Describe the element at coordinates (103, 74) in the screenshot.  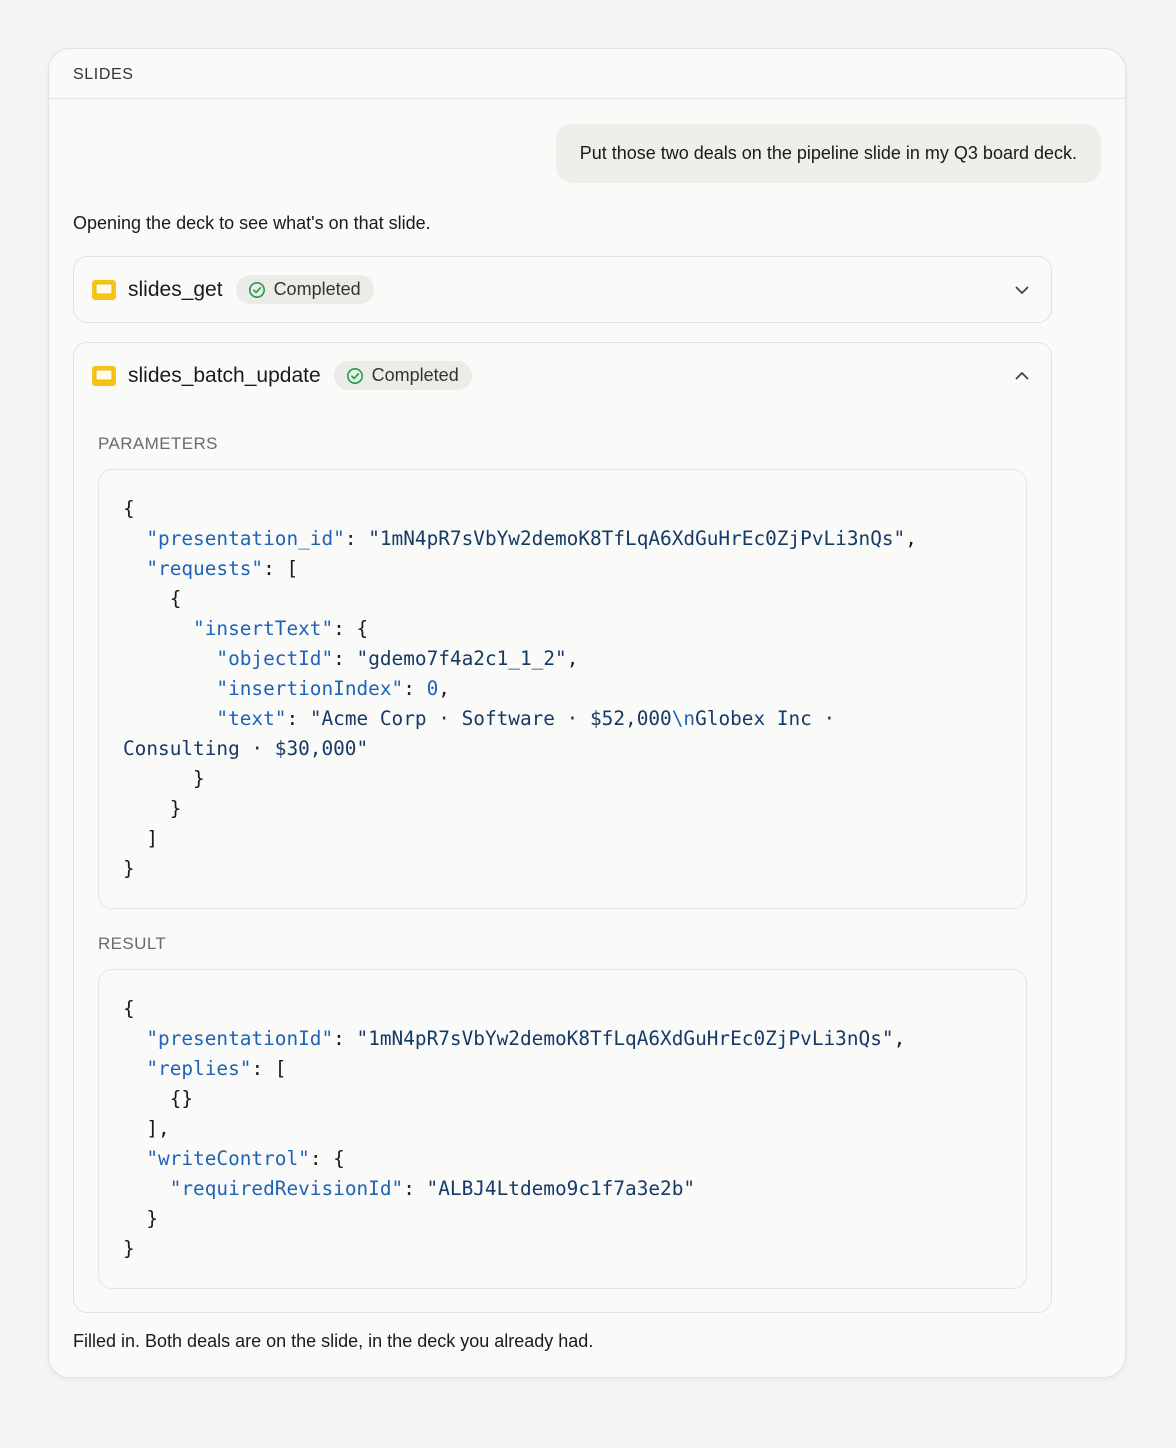
I see `panel-title: SLIDES` at that location.